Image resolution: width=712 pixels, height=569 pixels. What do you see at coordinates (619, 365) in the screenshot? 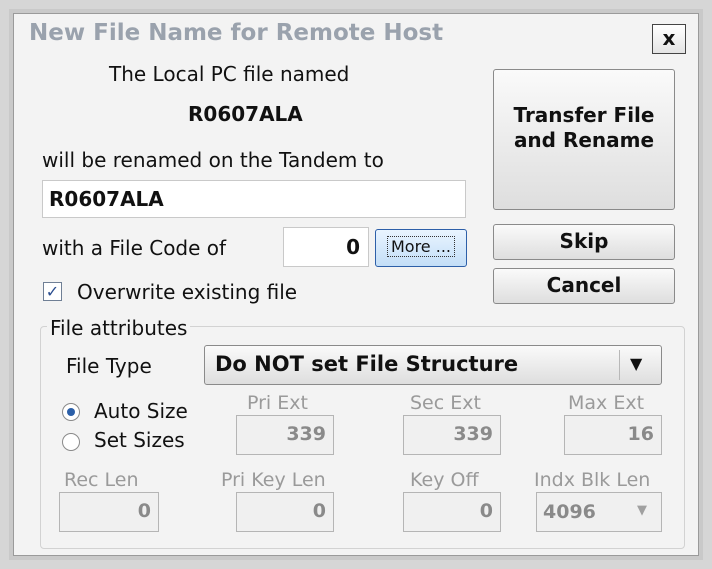
I see `dropdown-separator` at bounding box center [619, 365].